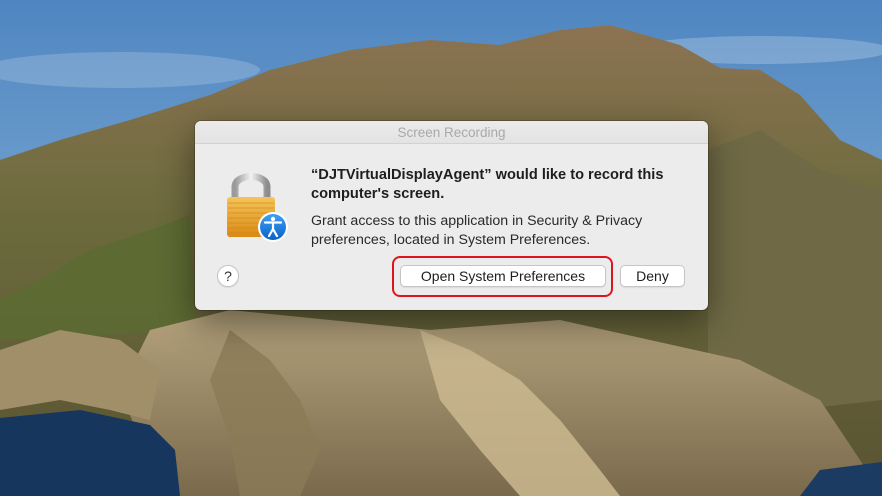 This screenshot has height=496, width=882. I want to click on help-button: ?, so click(228, 276).